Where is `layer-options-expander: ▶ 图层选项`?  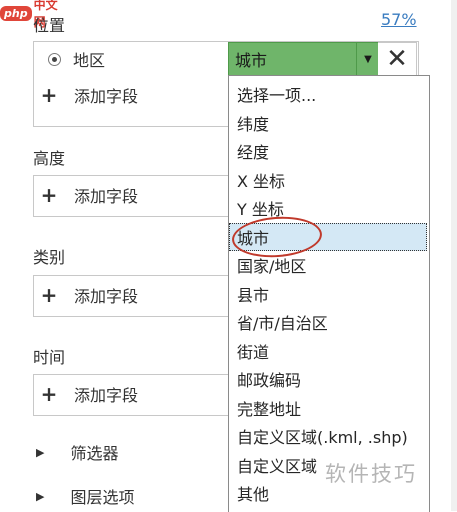
layer-options-expander: ▶ 图层选项 is located at coordinates (85, 496).